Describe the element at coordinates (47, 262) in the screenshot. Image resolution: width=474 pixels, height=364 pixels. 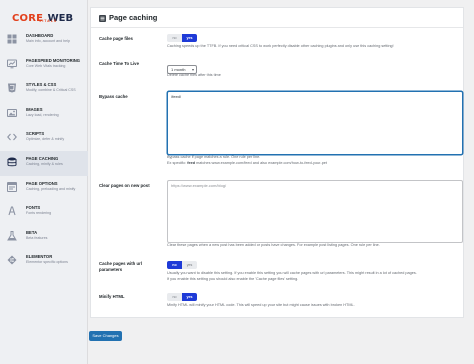
I see `sidebar-item-subtitle: Elementor specific options` at that location.